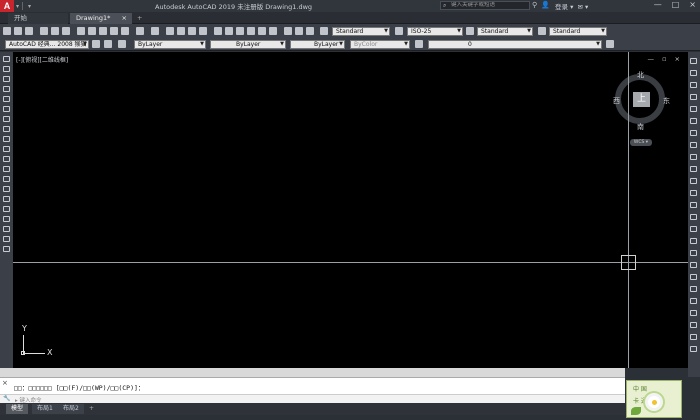  Describe the element at coordinates (192, 31) in the screenshot. I see `zoom-window-icon` at that location.